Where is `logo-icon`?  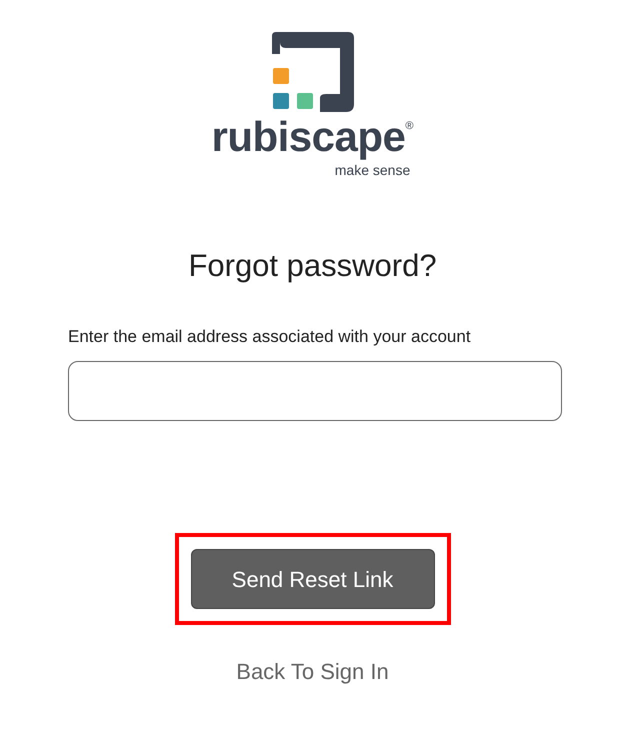 logo-icon is located at coordinates (313, 72).